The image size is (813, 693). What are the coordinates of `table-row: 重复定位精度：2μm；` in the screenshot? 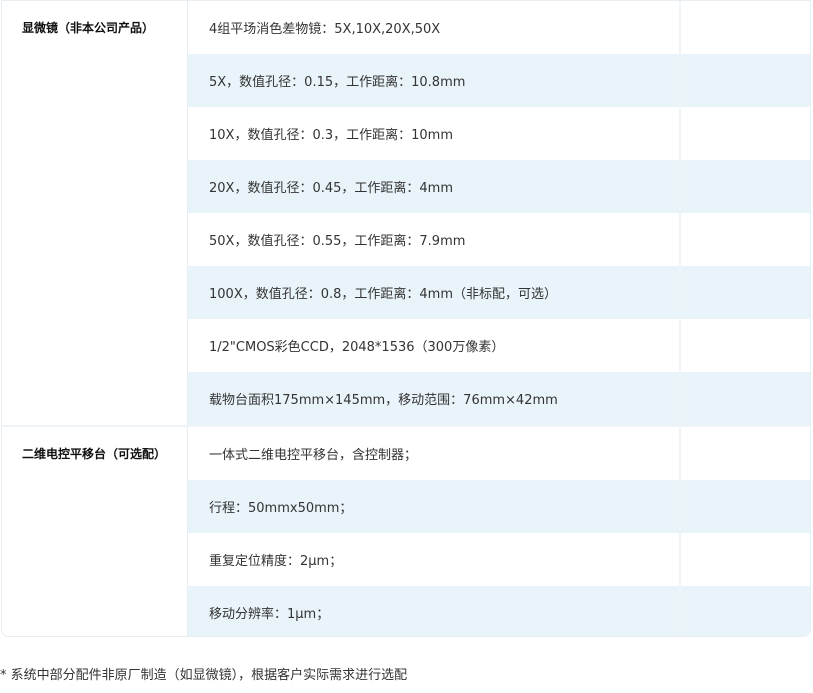 It's located at (499, 559).